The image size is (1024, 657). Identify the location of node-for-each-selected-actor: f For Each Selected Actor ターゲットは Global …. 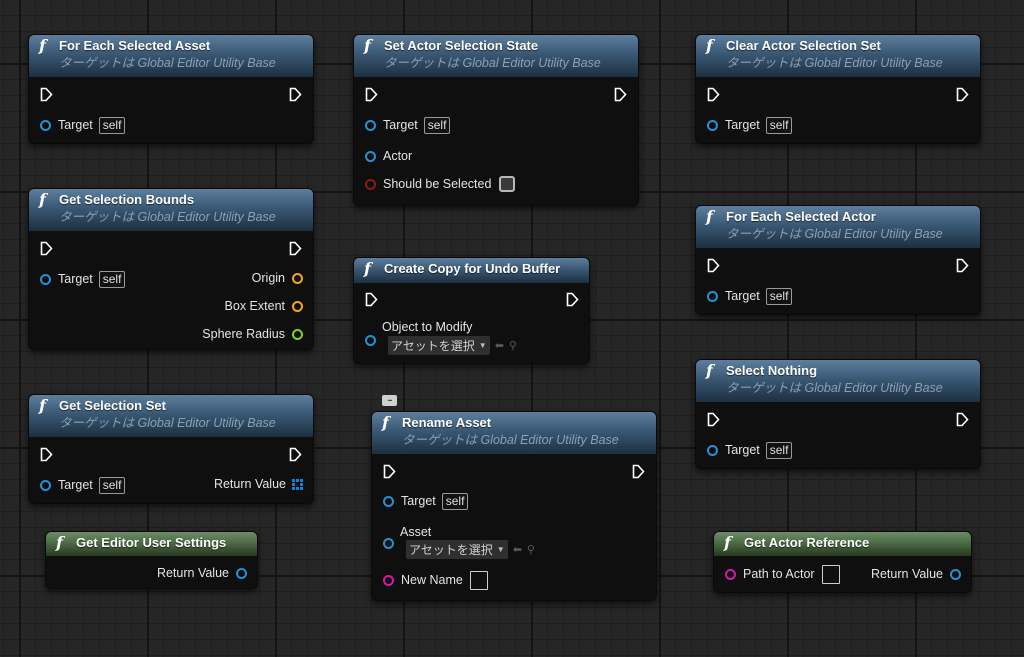
(838, 260).